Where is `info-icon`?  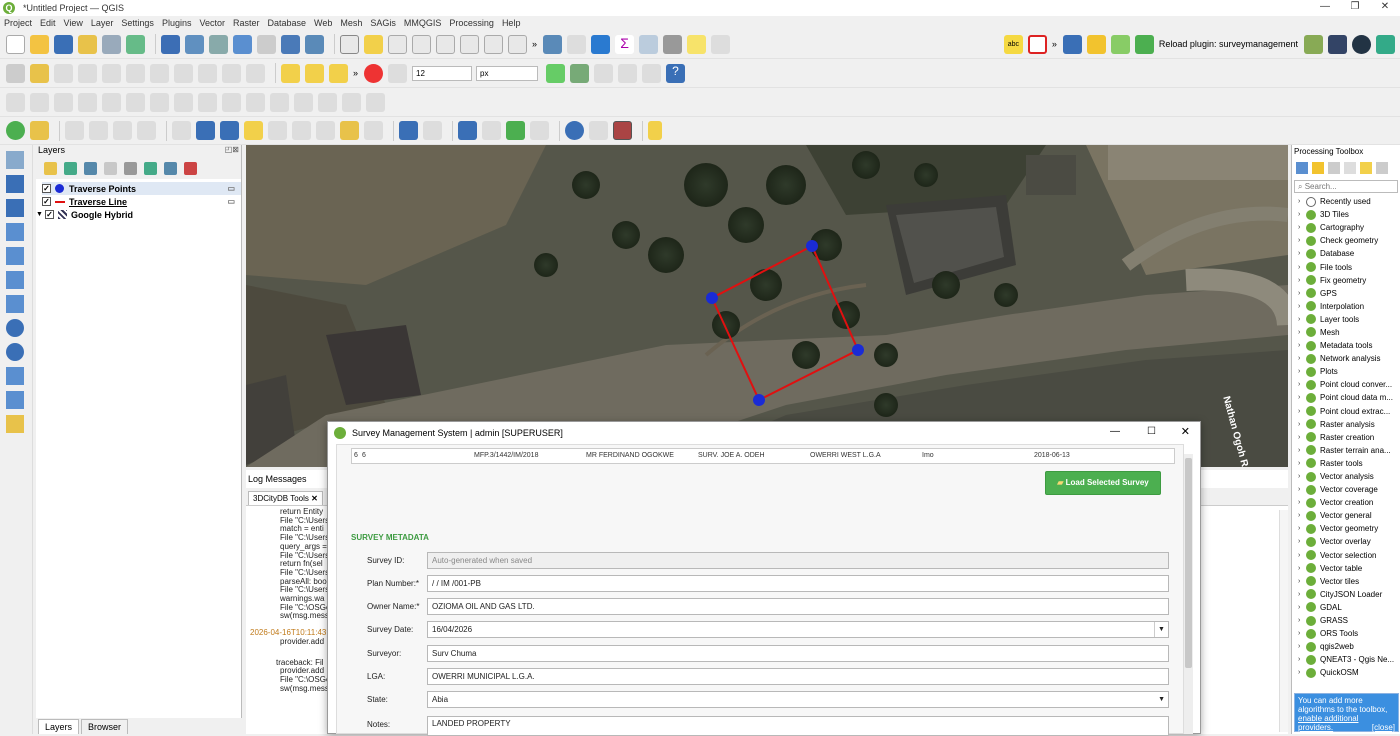 info-icon is located at coordinates (574, 130).